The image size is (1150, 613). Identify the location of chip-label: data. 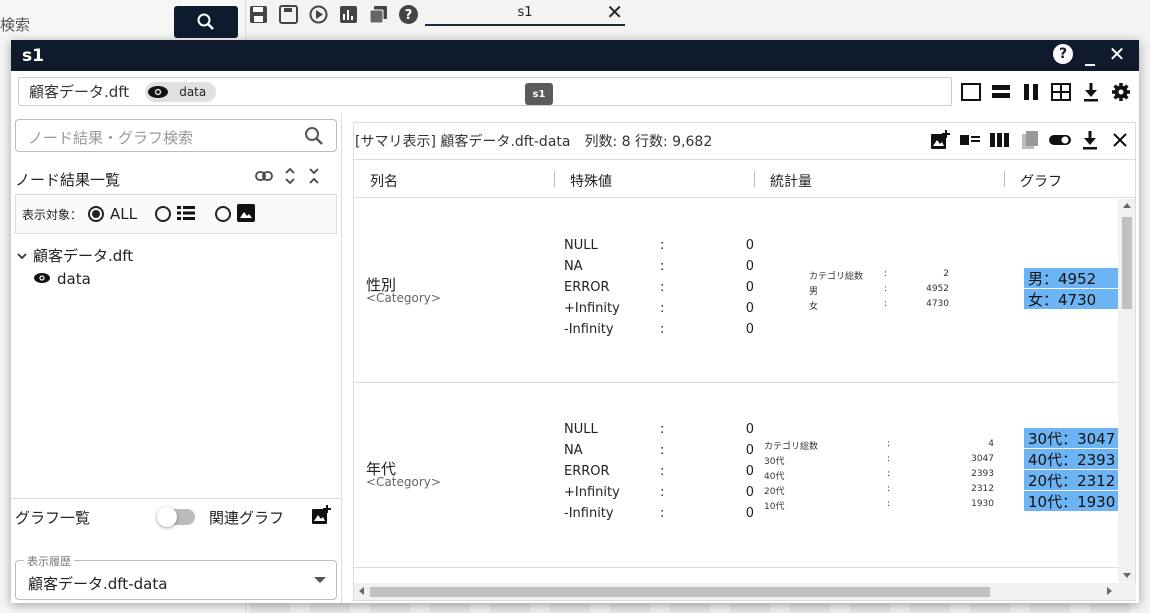
(193, 91).